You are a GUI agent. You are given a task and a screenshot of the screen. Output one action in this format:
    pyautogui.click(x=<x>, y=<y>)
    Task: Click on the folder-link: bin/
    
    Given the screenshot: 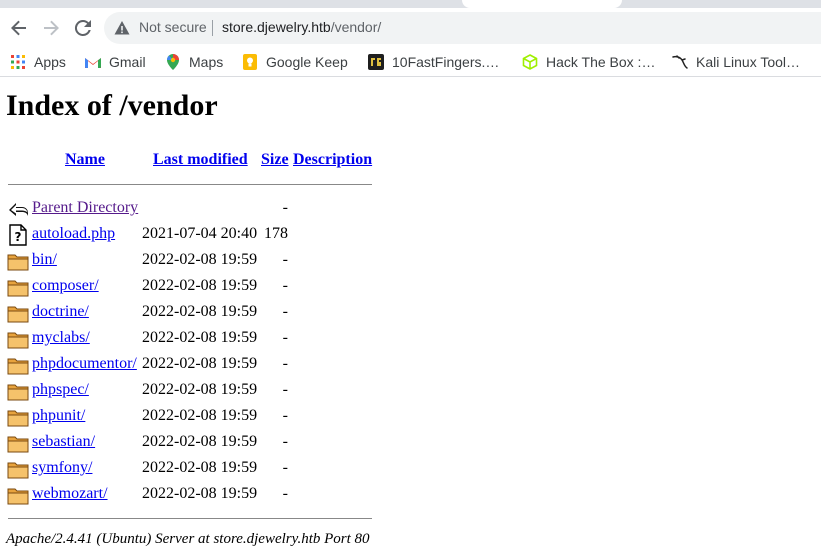 What is the action you would take?
    pyautogui.click(x=44, y=260)
    